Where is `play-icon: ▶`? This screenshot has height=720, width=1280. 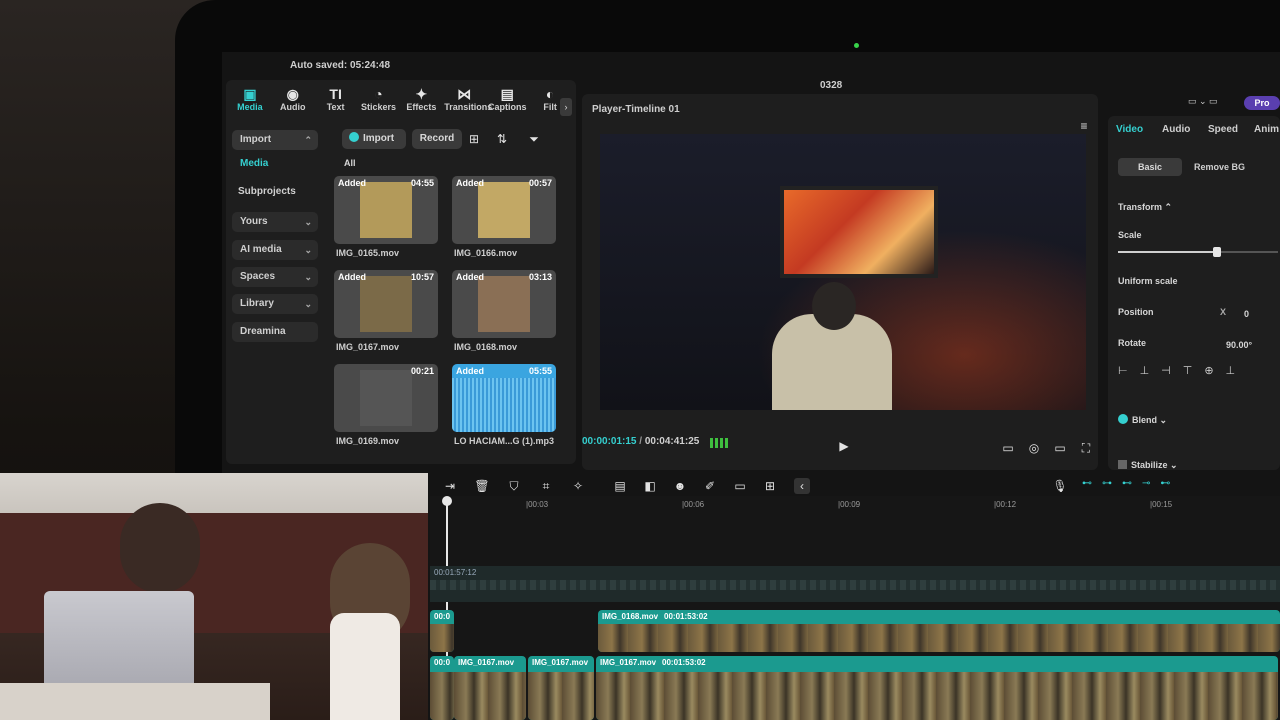 play-icon: ▶ is located at coordinates (844, 446).